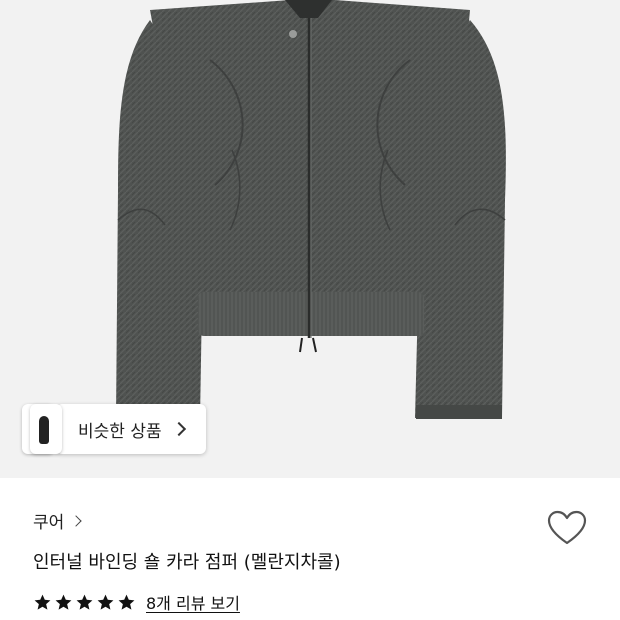 This screenshot has height=620, width=620. What do you see at coordinates (187, 562) in the screenshot?
I see `product-title: 인터널 바인딩 숄 카라 점퍼 (멜란지차콜)` at bounding box center [187, 562].